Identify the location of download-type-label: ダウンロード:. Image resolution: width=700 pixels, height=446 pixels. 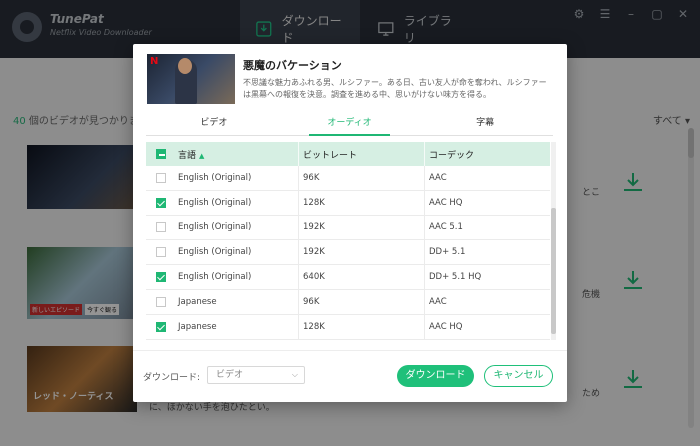
(172, 378).